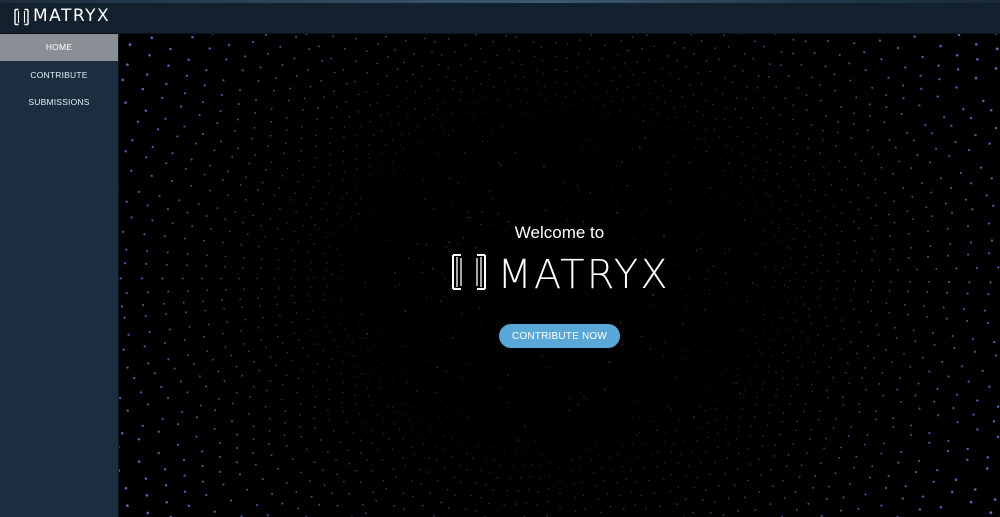 This screenshot has height=517, width=1000. I want to click on sidebar-item-contribute: CONTRIBUTE, so click(59, 75).